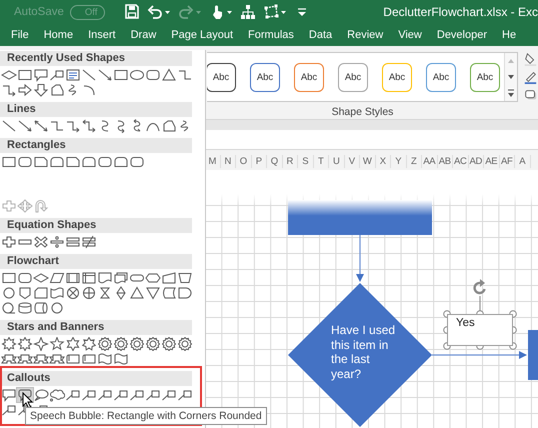 The image size is (538, 428). What do you see at coordinates (41, 242) in the screenshot?
I see `multiply-icon` at bounding box center [41, 242].